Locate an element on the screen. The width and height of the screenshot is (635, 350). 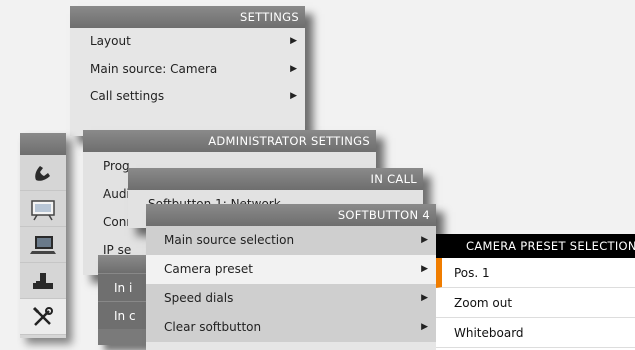
softbutton-item-label: Clear softbutton is located at coordinates (213, 327).